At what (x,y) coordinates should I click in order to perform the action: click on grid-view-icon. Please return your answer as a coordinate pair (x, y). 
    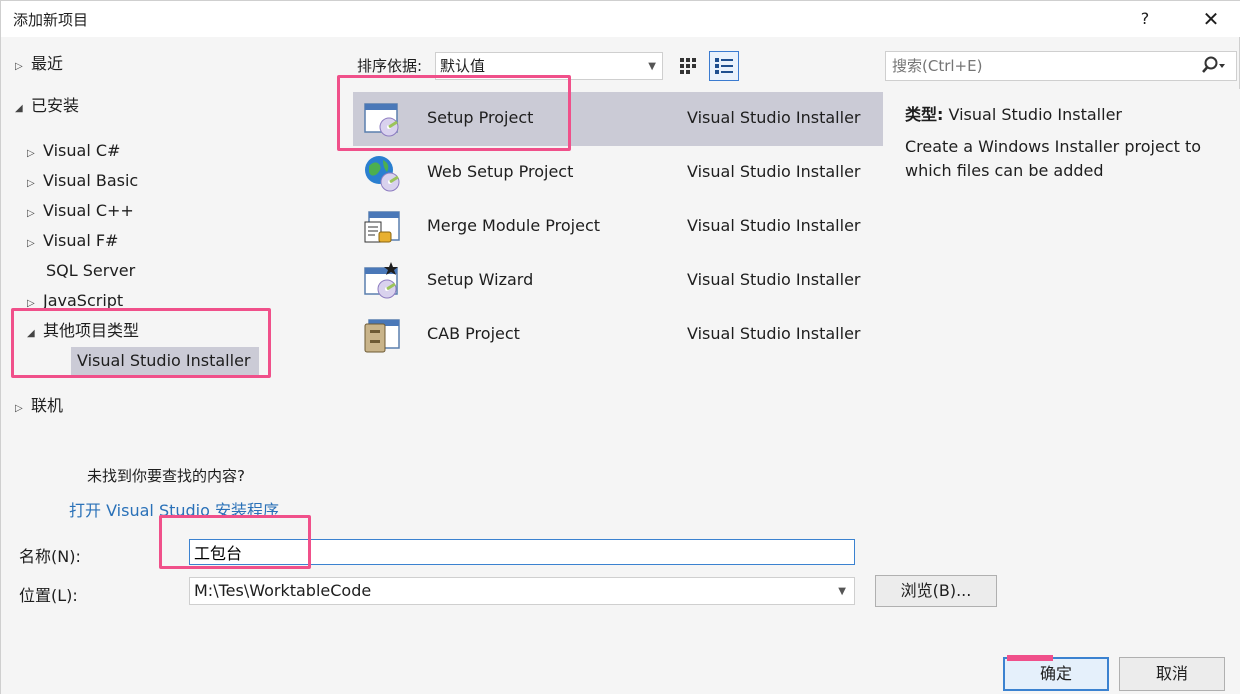
    Looking at the image, I should click on (688, 66).